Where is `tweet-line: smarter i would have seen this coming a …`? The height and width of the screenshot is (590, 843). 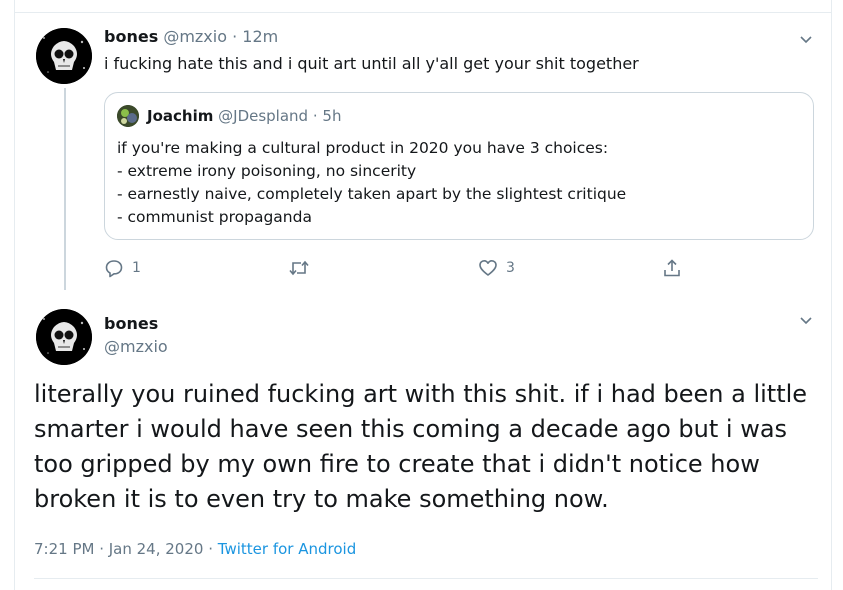
tweet-line: smarter i would have seen this coming a … is located at coordinates (411, 429).